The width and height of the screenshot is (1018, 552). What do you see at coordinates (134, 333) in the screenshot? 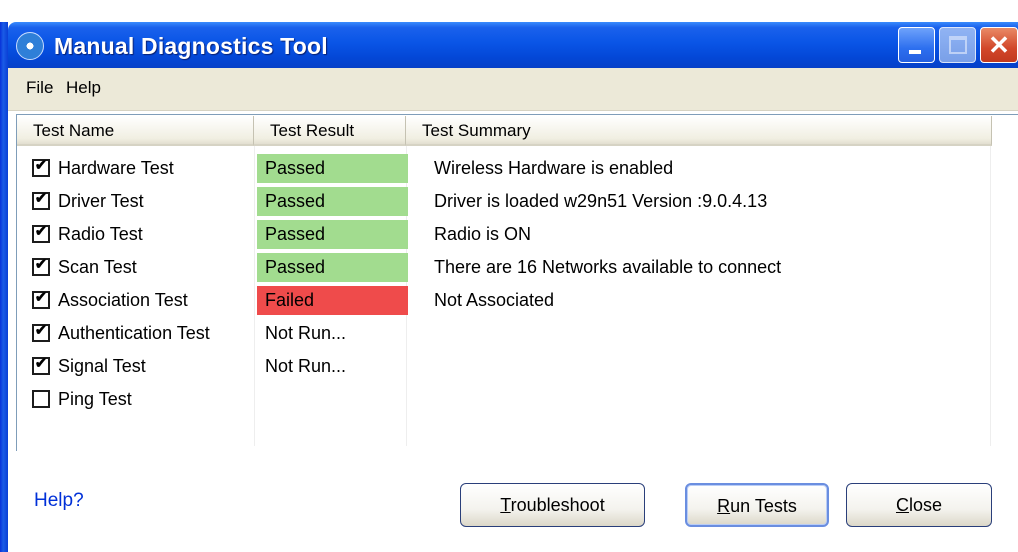
I see `test-name: Authentication Test` at bounding box center [134, 333].